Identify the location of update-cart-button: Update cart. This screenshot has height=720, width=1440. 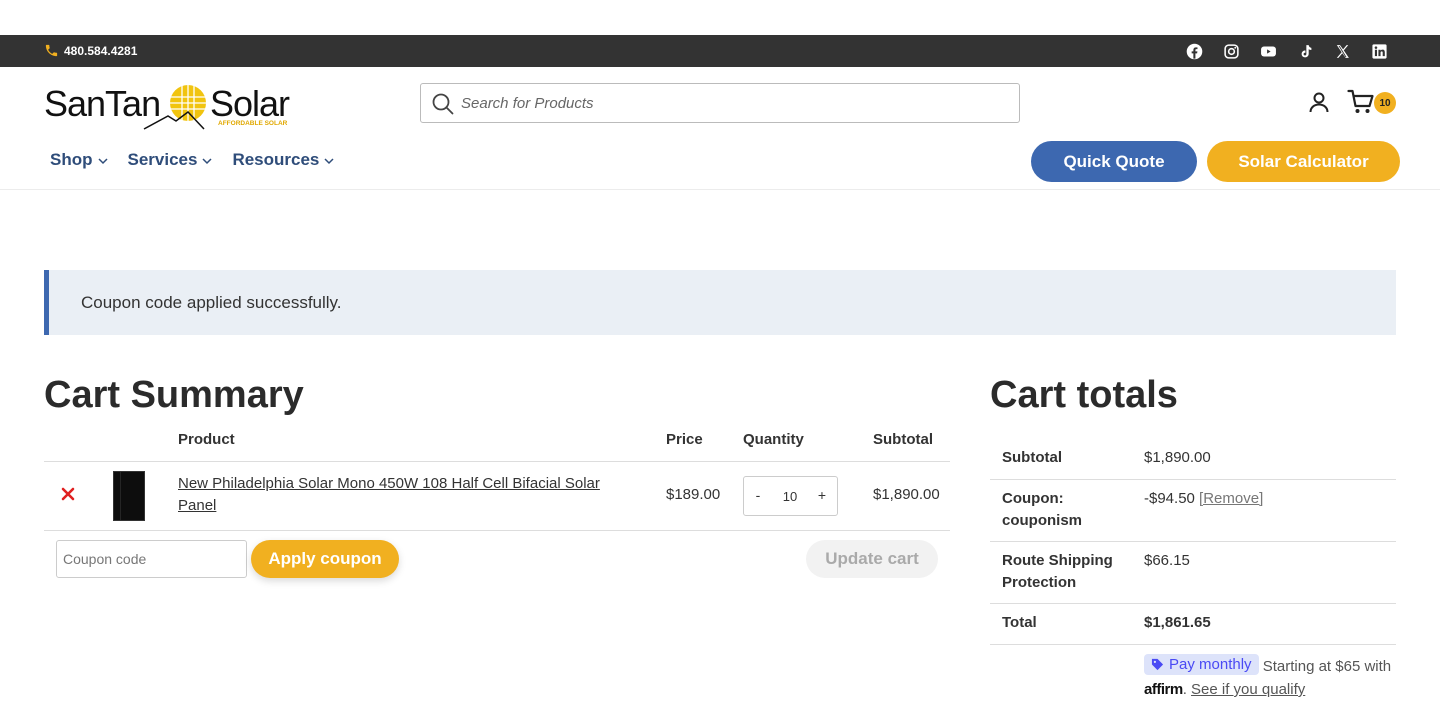
(872, 559).